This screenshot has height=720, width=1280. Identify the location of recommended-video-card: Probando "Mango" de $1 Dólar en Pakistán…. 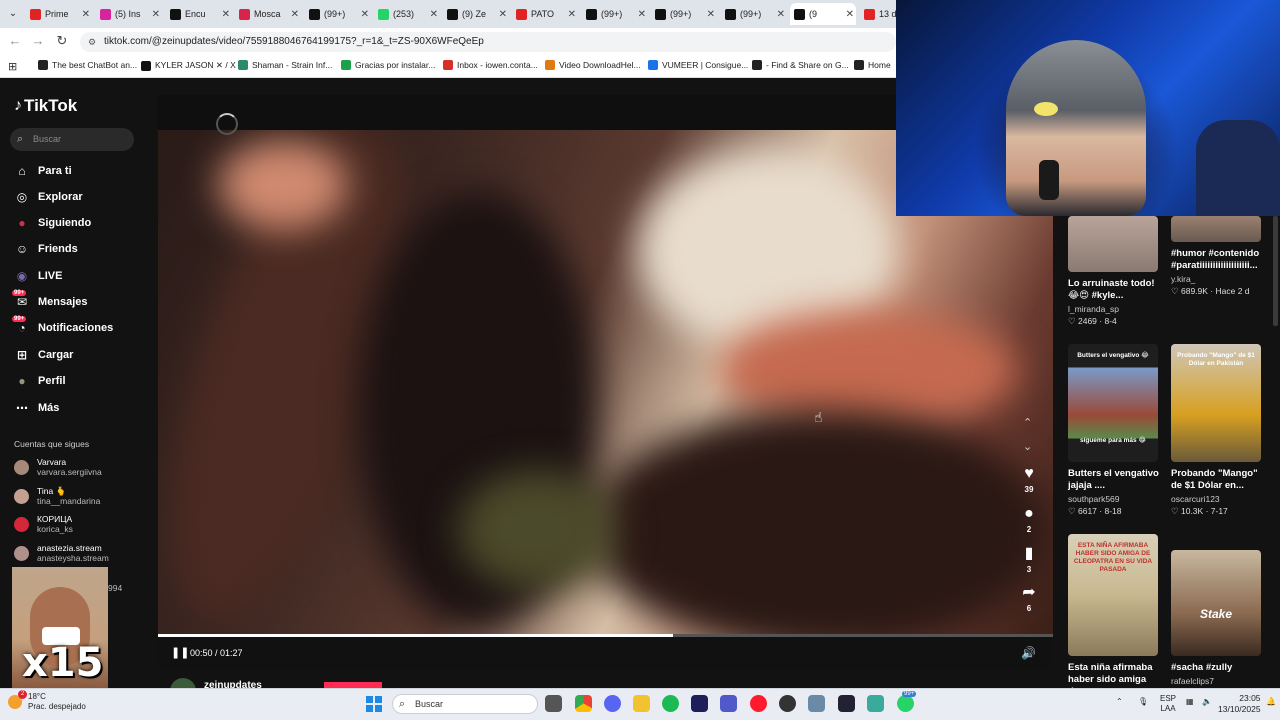
(1217, 430).